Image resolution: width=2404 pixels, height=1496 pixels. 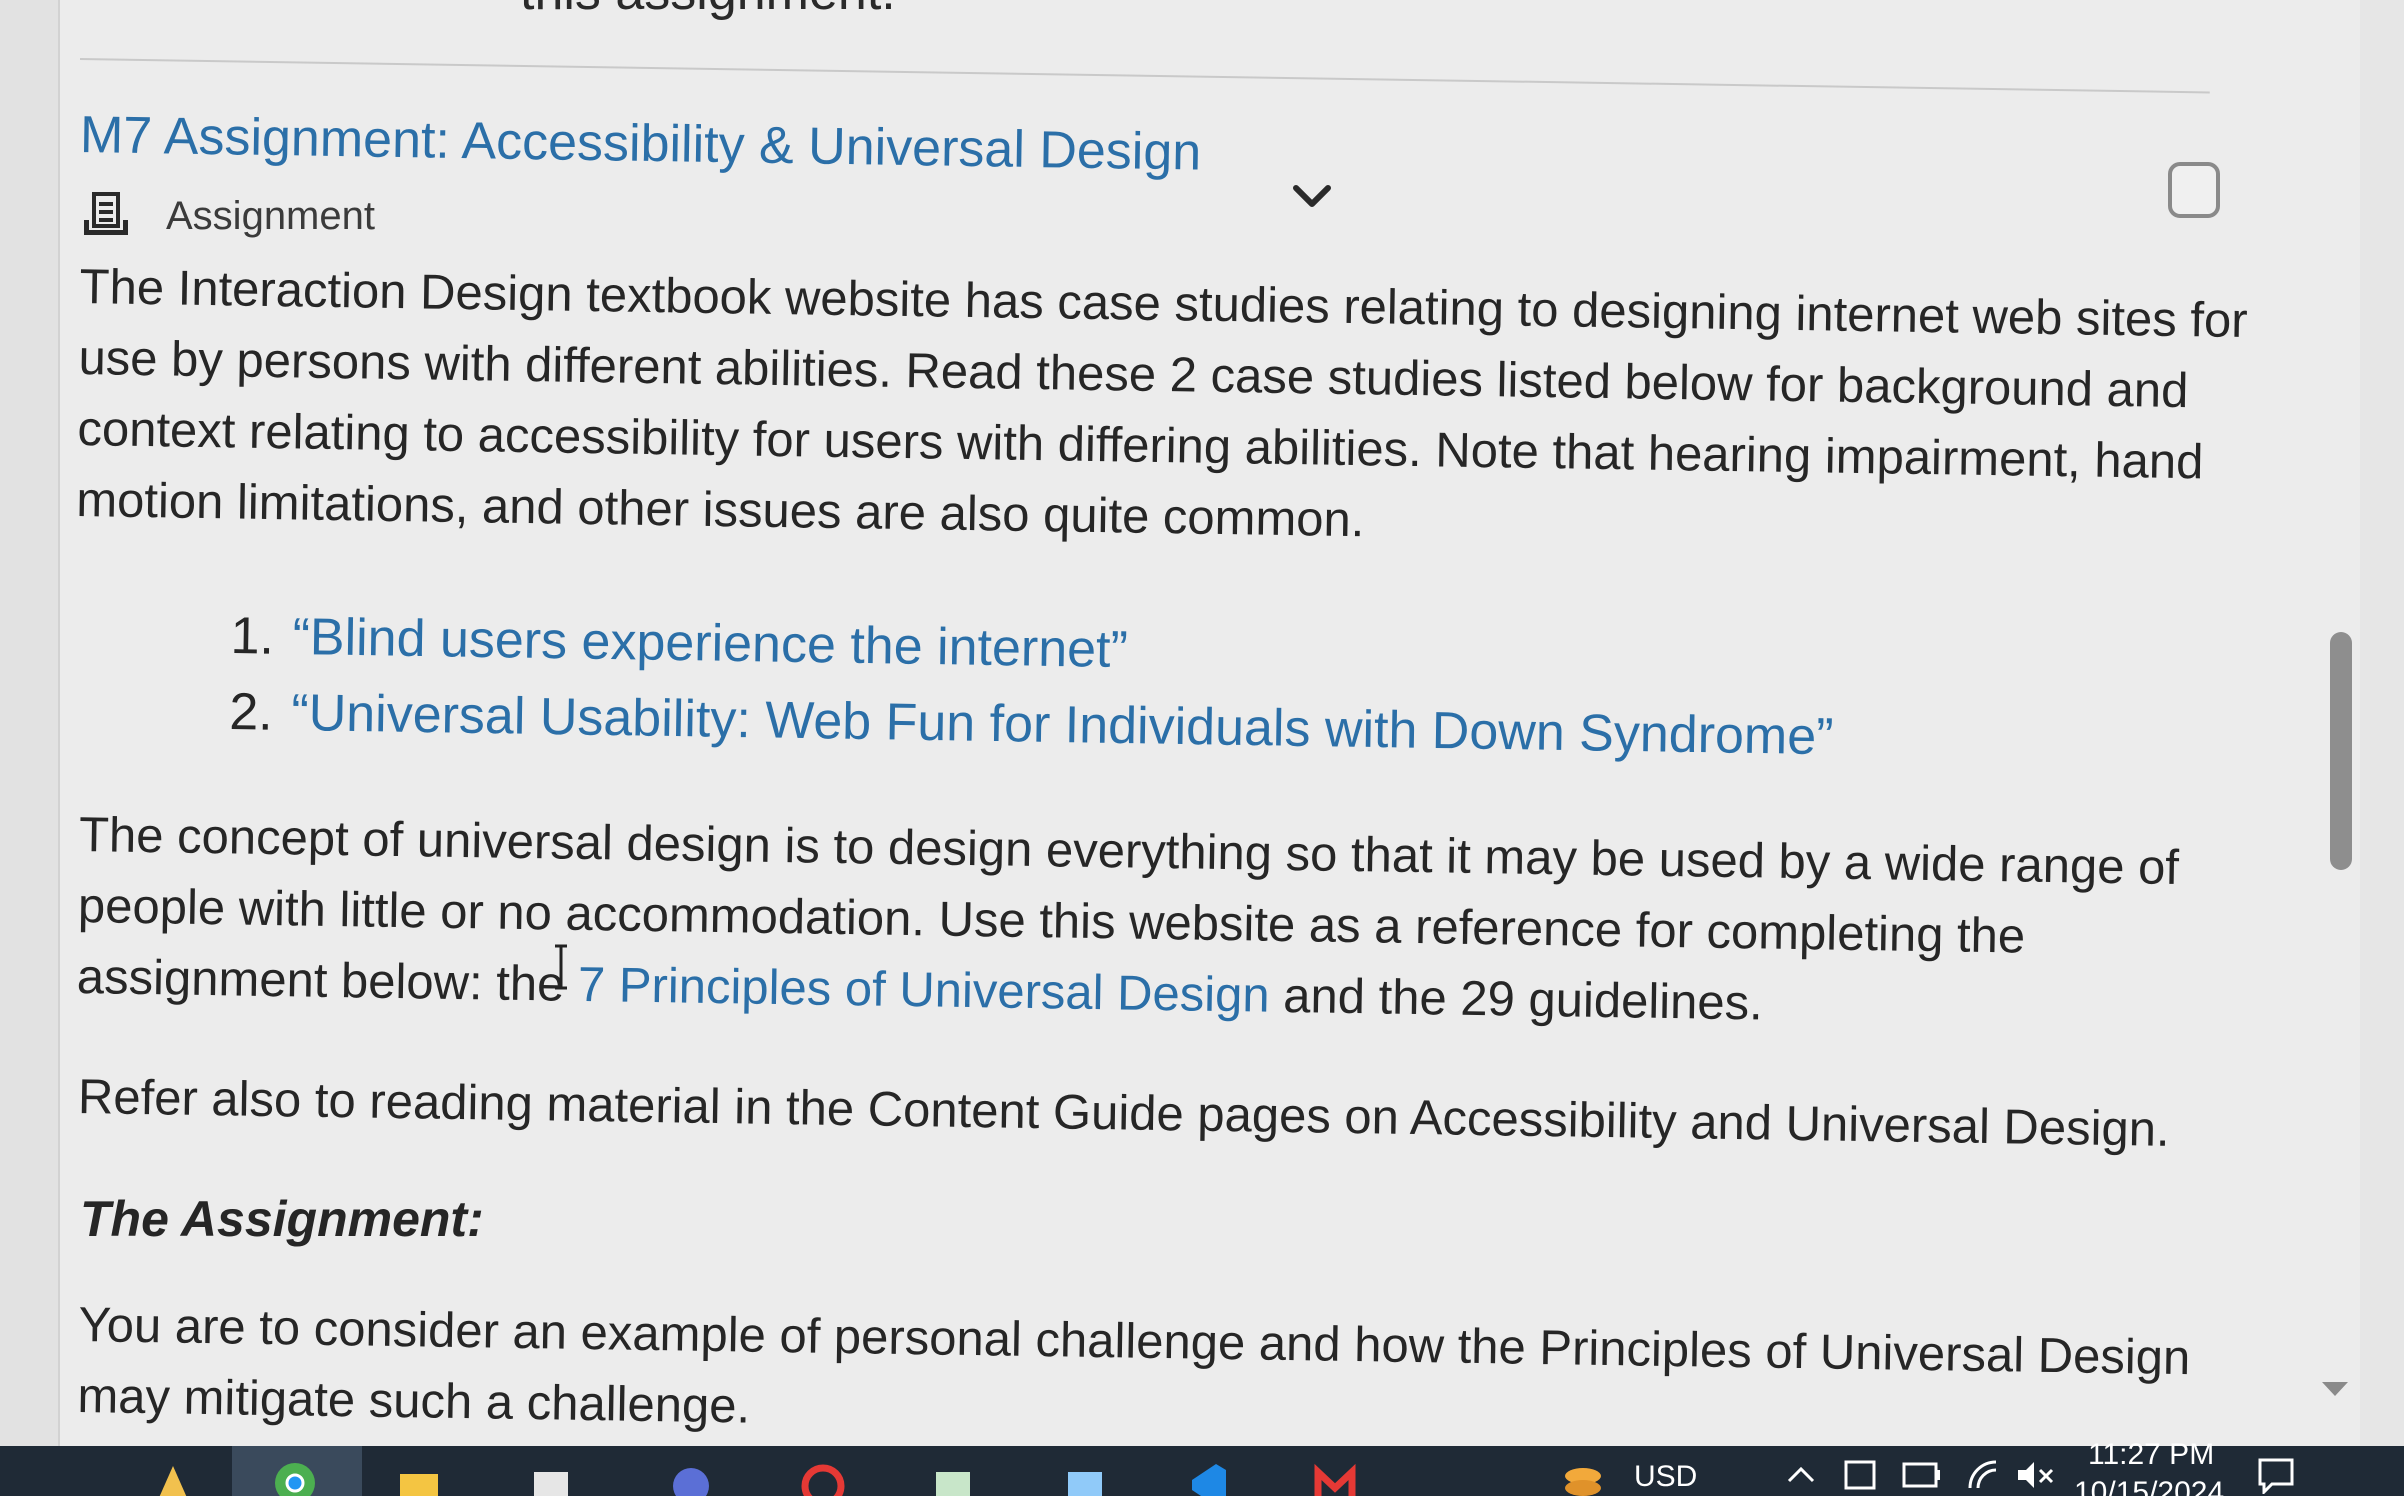 I want to click on chevron-up-icon, so click(x=1801, y=1474).